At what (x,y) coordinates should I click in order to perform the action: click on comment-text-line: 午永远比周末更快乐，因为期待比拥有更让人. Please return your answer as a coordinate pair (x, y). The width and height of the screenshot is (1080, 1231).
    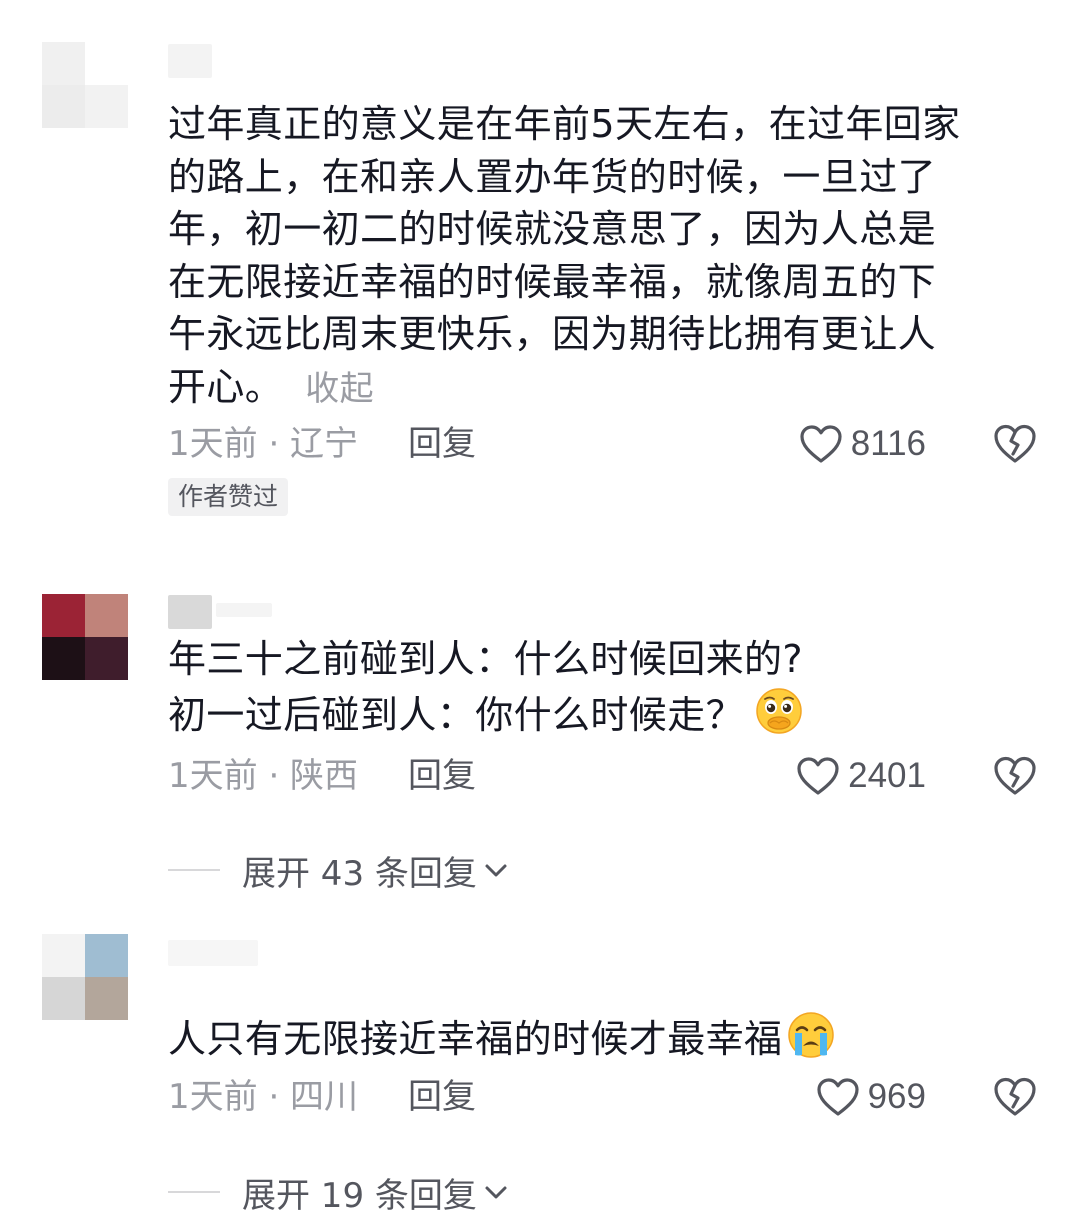
    Looking at the image, I should click on (552, 334).